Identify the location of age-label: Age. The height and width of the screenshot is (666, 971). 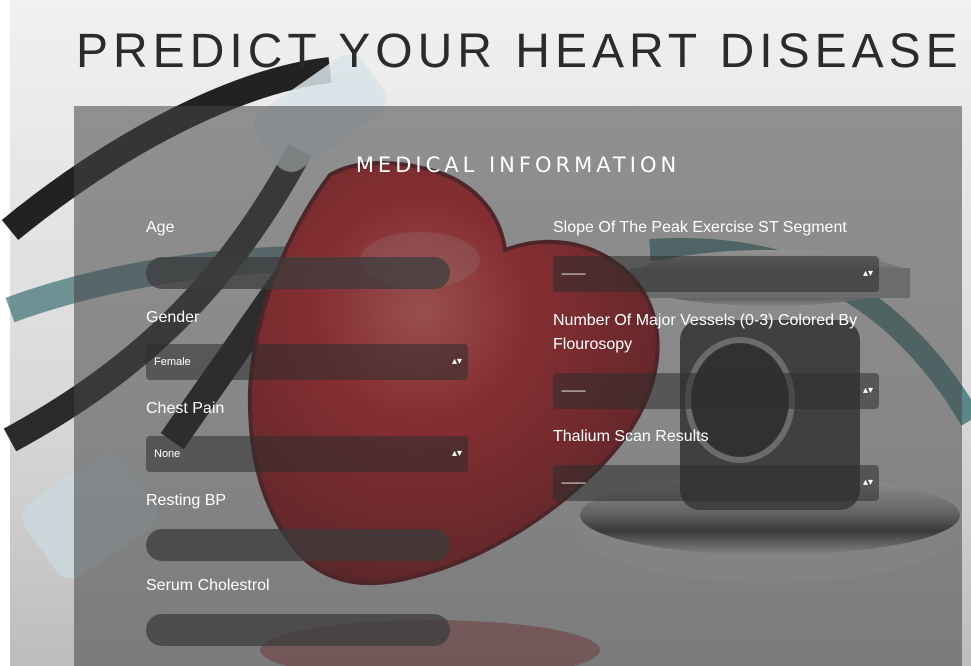
(160, 227).